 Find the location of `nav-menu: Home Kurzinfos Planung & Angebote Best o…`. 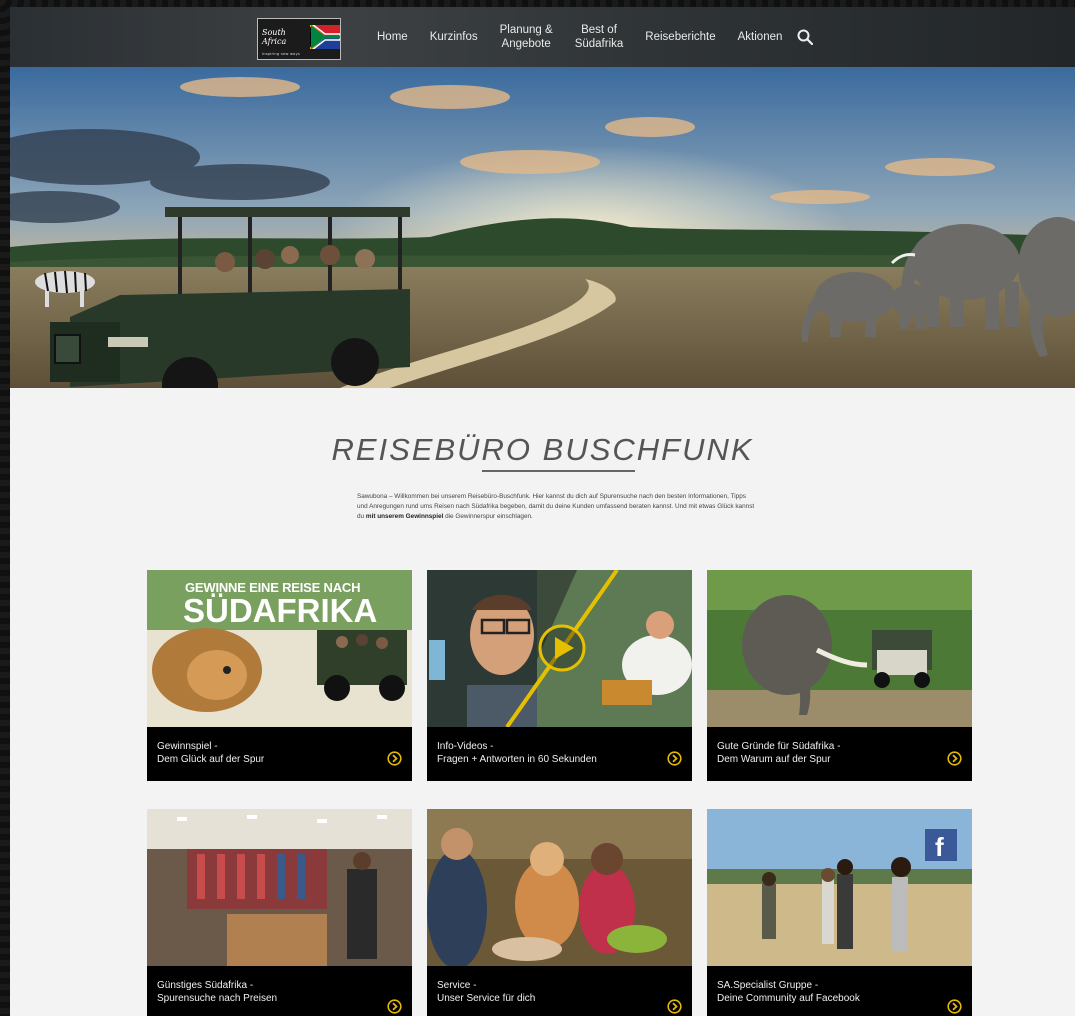

nav-menu: Home Kurzinfos Planung & Angebote Best o… is located at coordinates (590, 37).